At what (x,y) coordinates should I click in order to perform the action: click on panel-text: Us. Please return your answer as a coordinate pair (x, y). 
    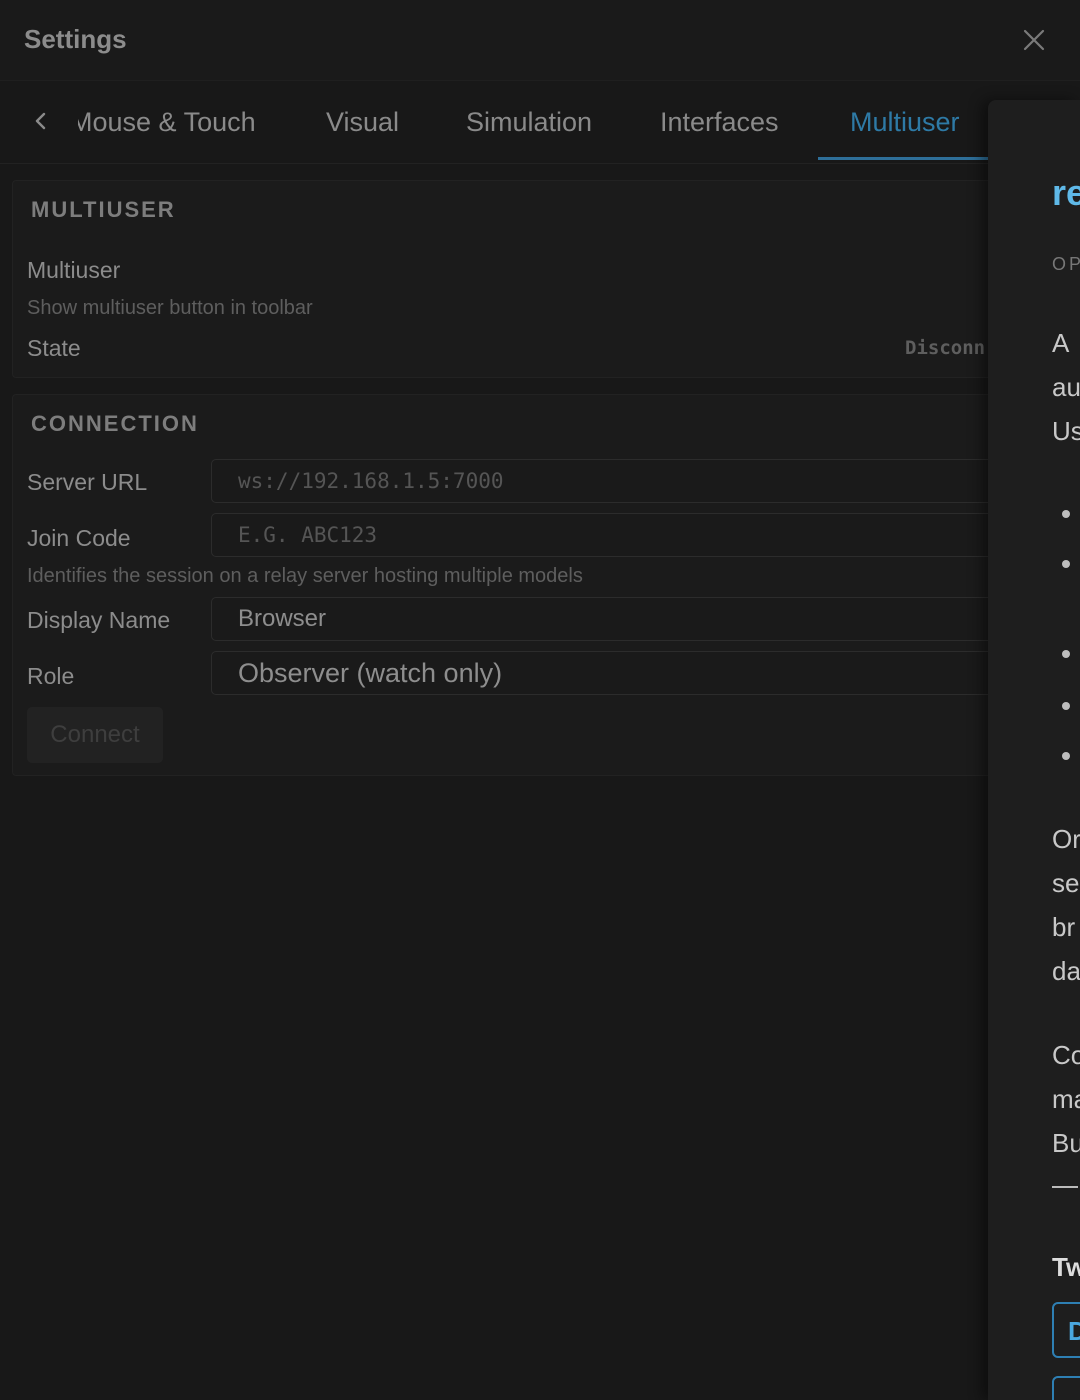
    Looking at the image, I should click on (1066, 431).